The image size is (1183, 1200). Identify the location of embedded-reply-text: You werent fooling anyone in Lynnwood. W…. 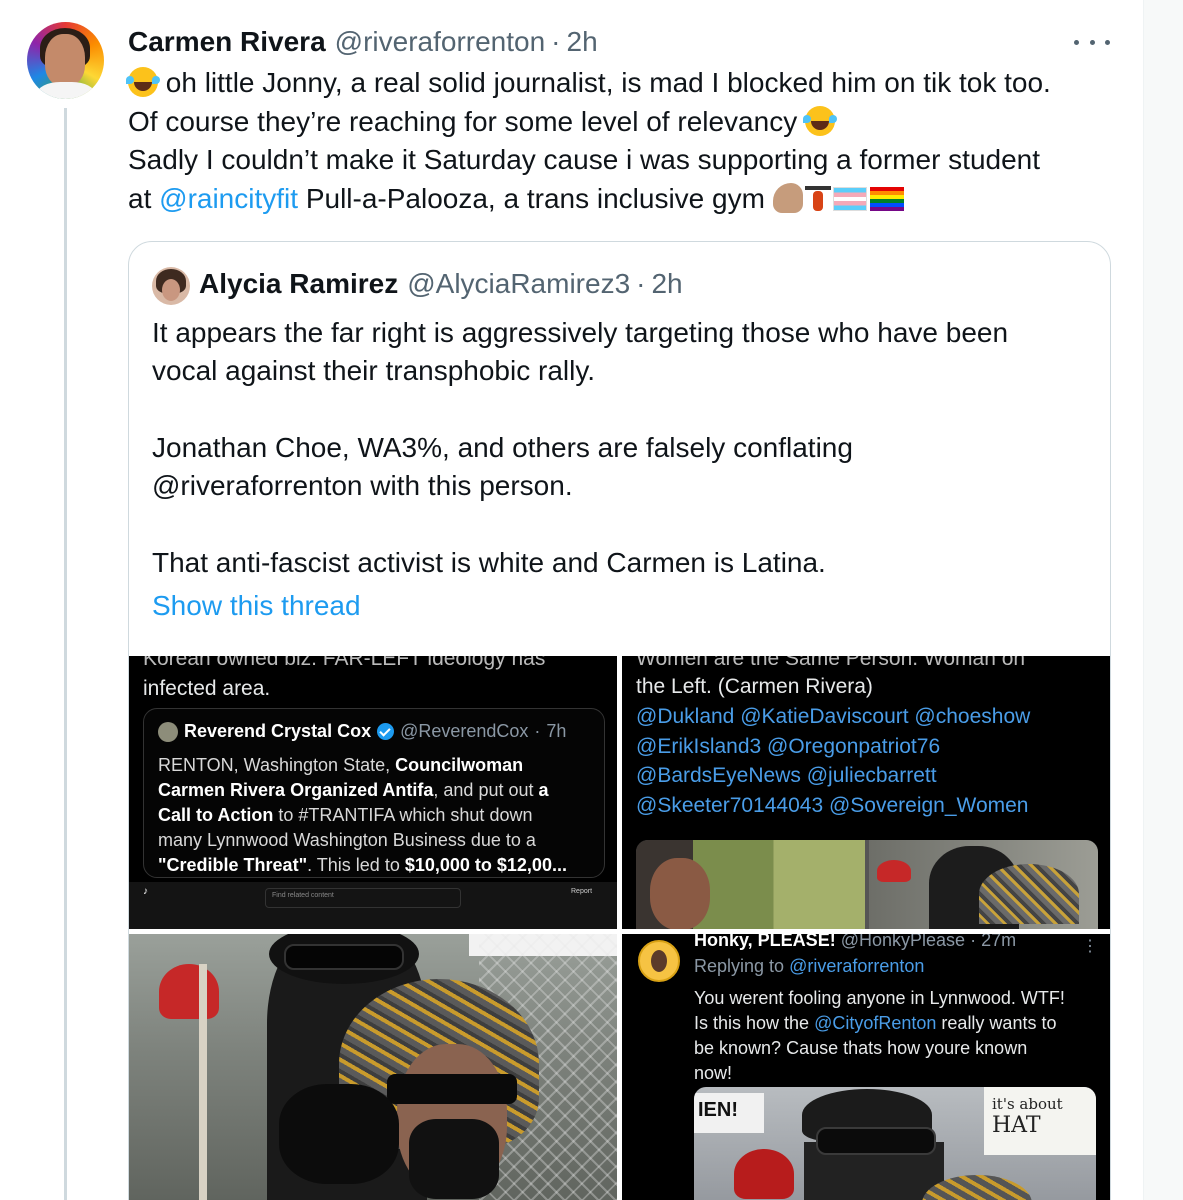
(879, 1035).